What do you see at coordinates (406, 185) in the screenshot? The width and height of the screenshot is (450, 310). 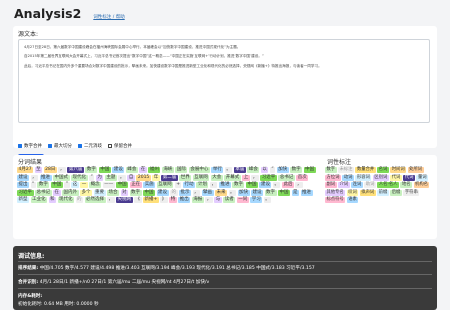 I see `pos-tag: 地名` at bounding box center [406, 185].